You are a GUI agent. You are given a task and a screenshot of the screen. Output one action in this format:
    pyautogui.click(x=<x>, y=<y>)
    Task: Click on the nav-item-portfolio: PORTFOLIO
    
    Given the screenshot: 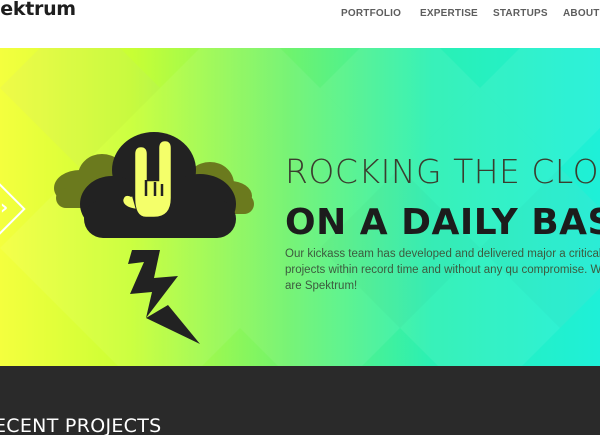 What is the action you would take?
    pyautogui.click(x=371, y=13)
    